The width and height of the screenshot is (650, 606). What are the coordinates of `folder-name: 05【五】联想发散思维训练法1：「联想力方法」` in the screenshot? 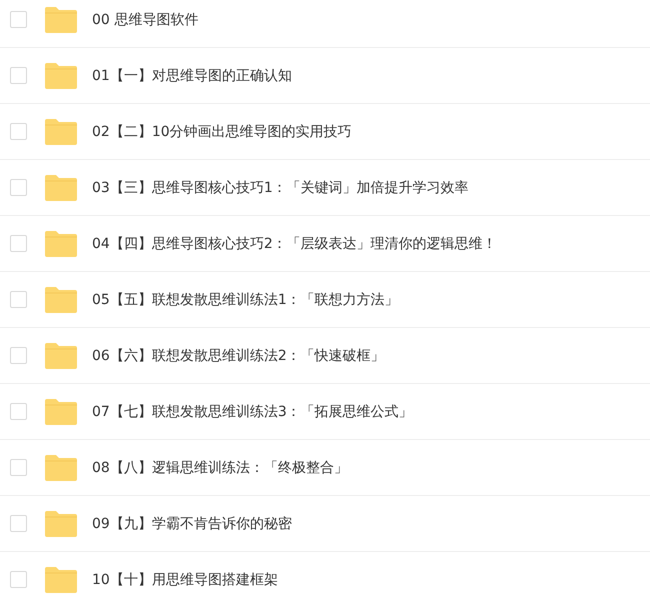 It's located at (245, 299).